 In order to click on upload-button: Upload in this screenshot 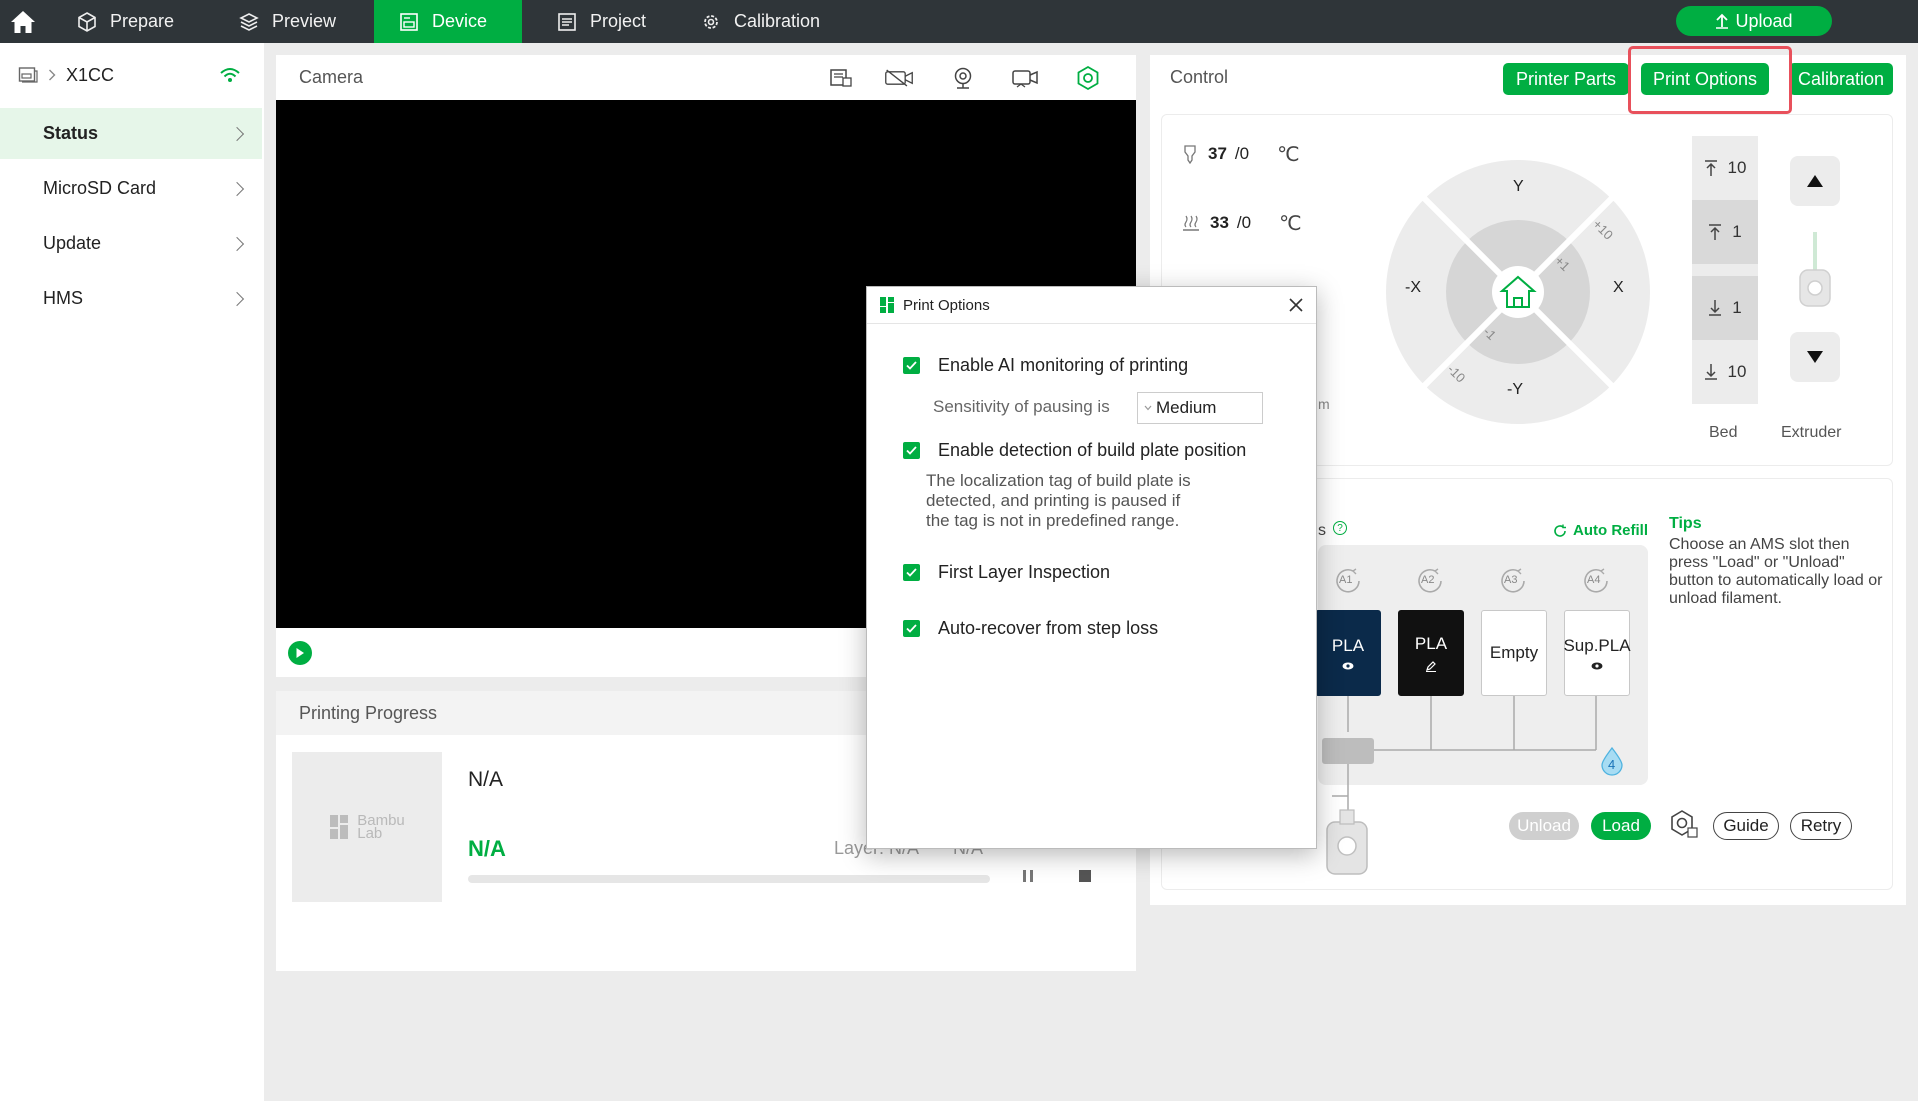, I will do `click(1754, 21)`.